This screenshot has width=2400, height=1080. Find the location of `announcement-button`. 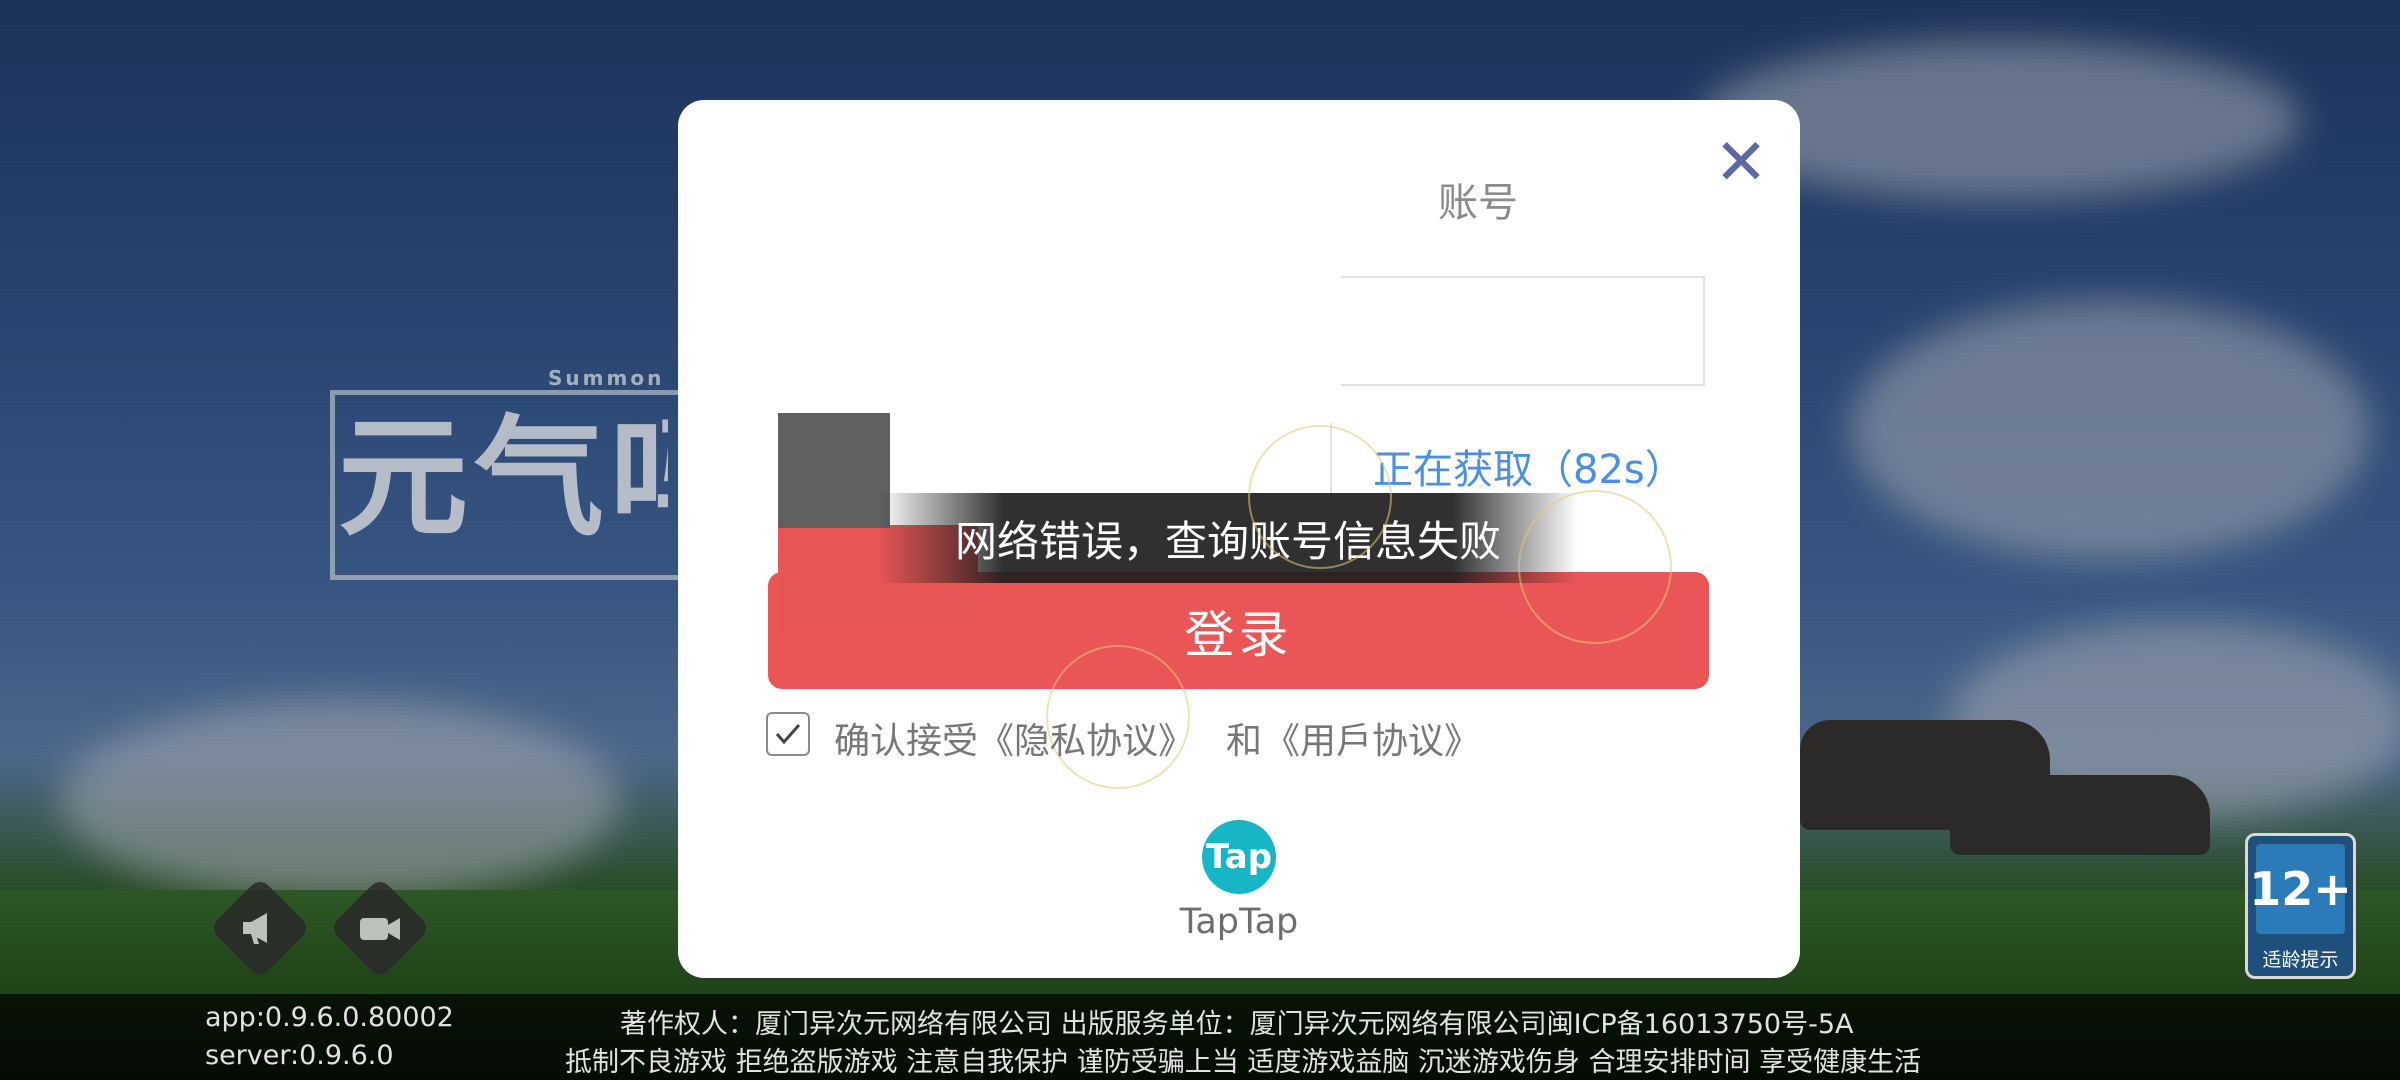

announcement-button is located at coordinates (260, 928).